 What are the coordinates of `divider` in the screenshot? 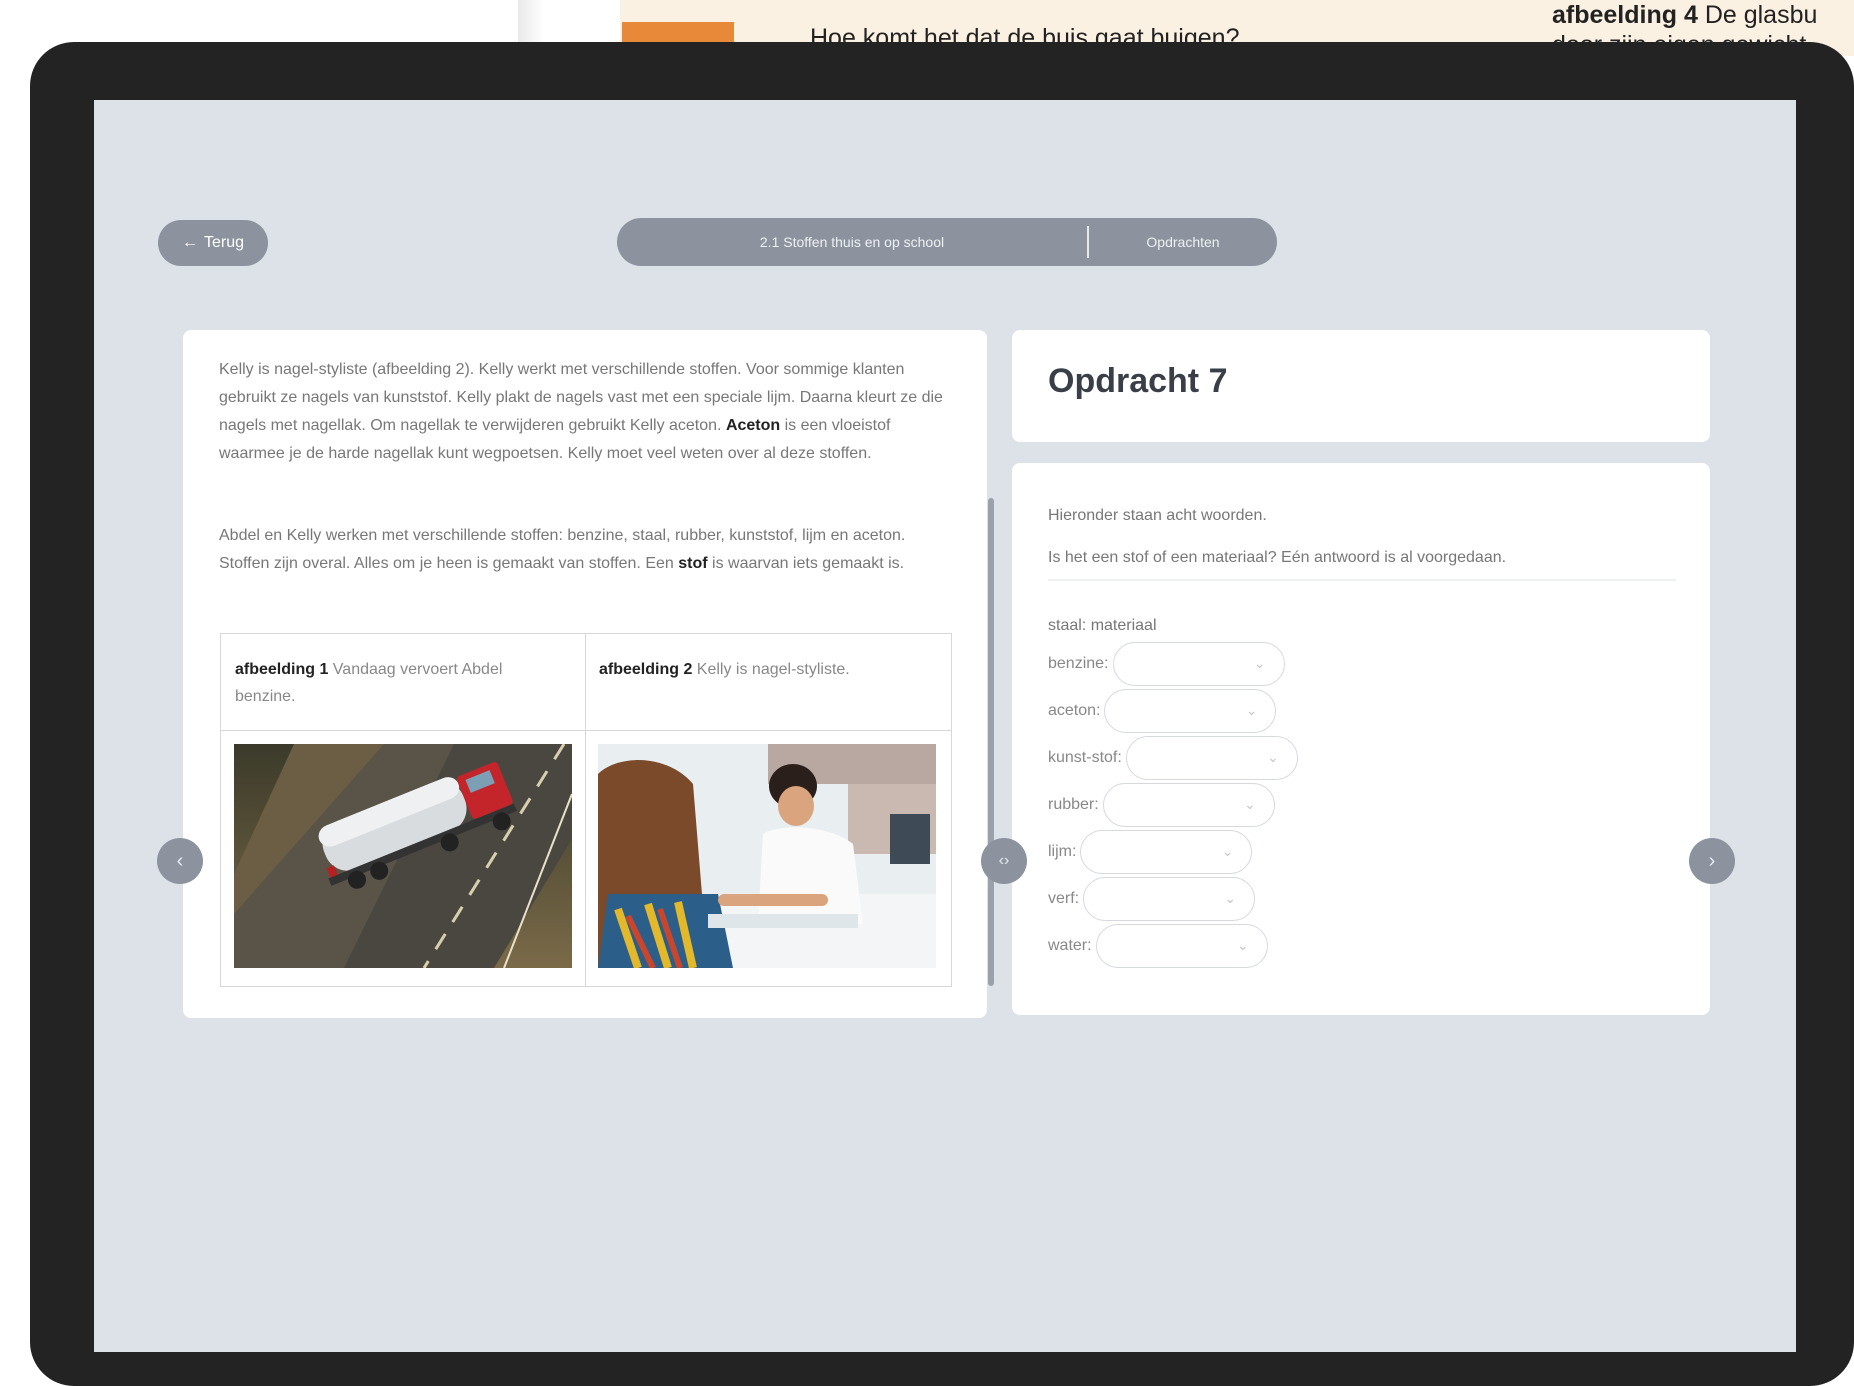 It's located at (1362, 580).